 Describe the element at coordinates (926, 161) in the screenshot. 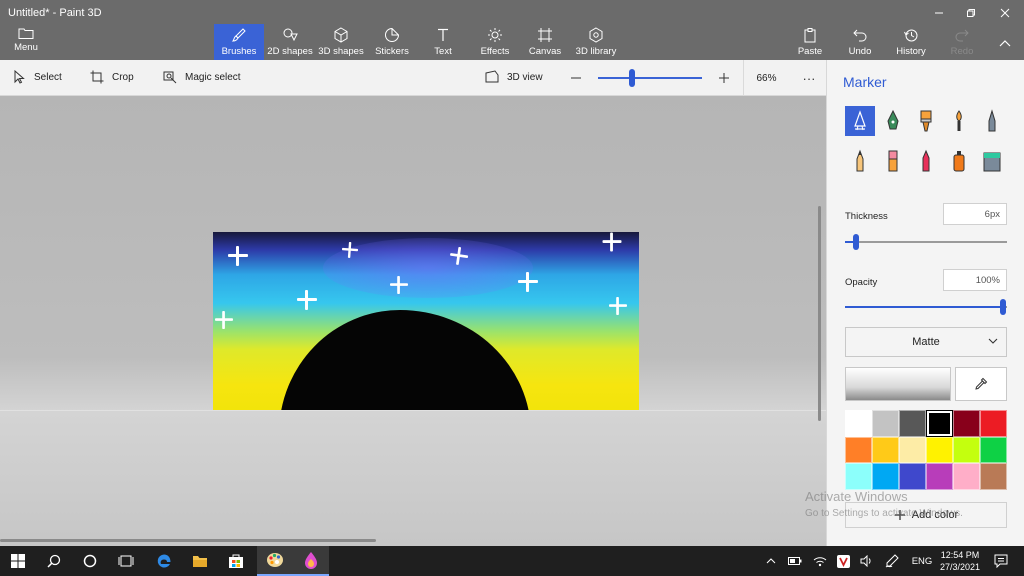

I see `crayon-brush-button` at that location.